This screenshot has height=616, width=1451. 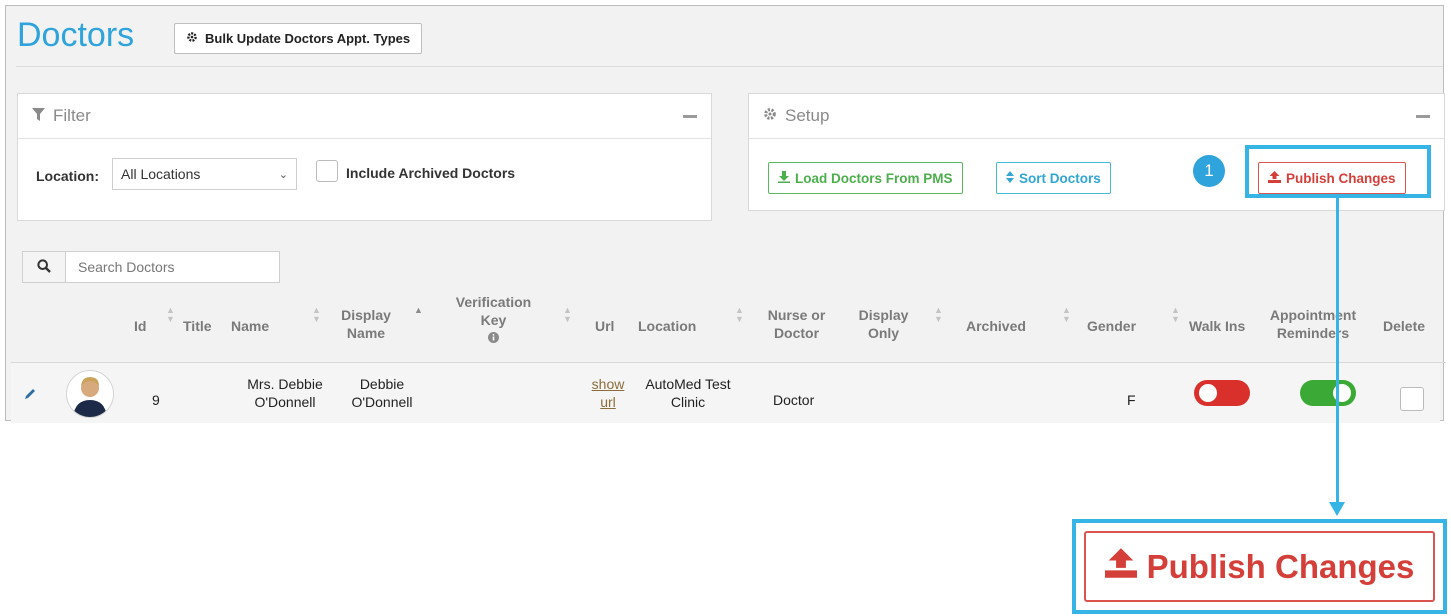 I want to click on col-reminders-line1: Appointment, so click(x=1313, y=315).